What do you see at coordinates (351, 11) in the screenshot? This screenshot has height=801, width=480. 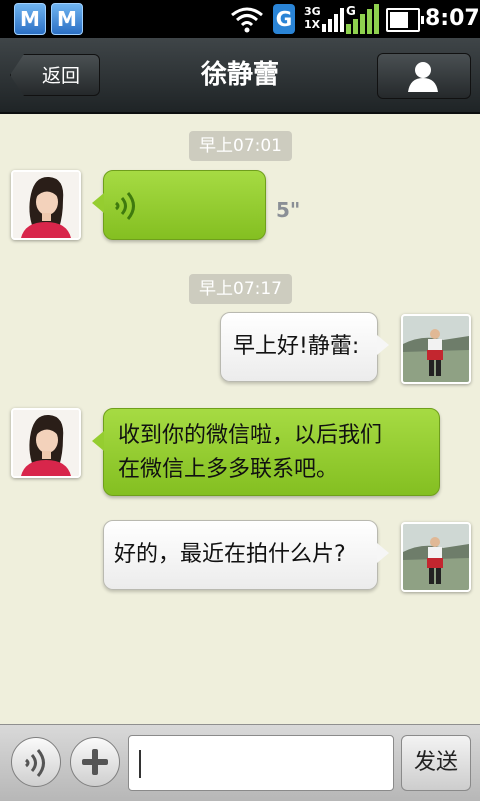 I see `svg-text: G` at bounding box center [351, 11].